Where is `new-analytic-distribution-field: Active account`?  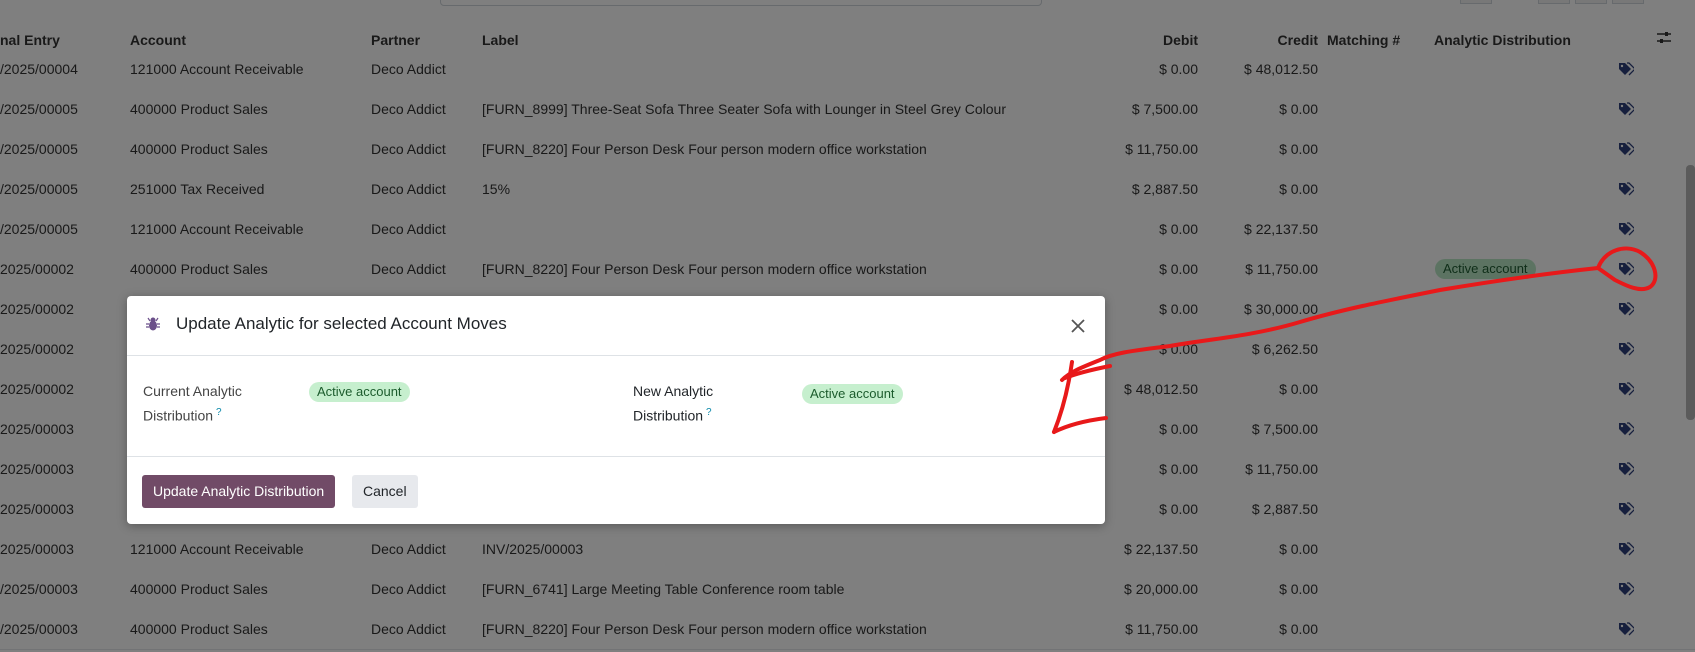 new-analytic-distribution-field: Active account is located at coordinates (852, 394).